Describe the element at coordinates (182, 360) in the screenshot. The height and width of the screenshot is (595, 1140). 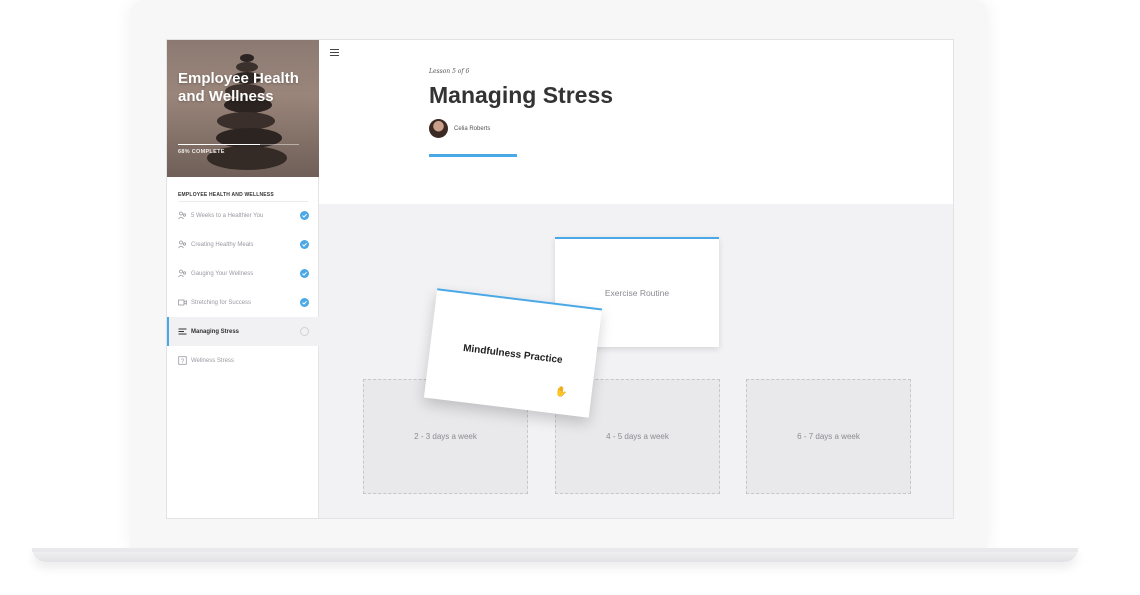
I see `quiz-icon: ?` at that location.